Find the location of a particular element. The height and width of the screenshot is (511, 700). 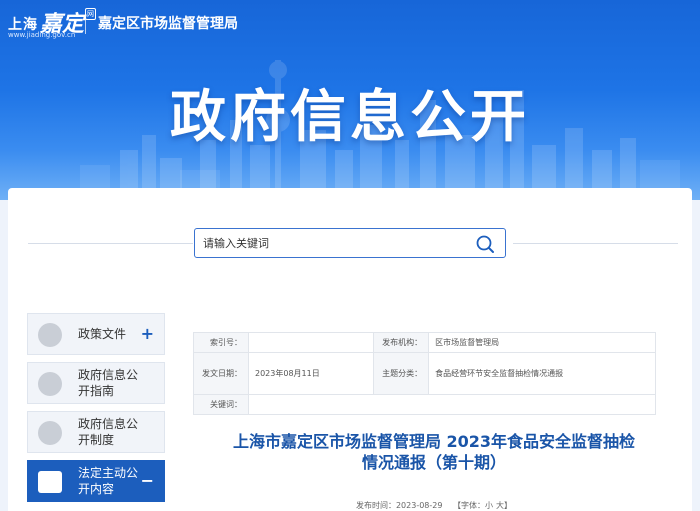

sidebar-item-disclosure-system: 政府信息公开制度 is located at coordinates (96, 432).